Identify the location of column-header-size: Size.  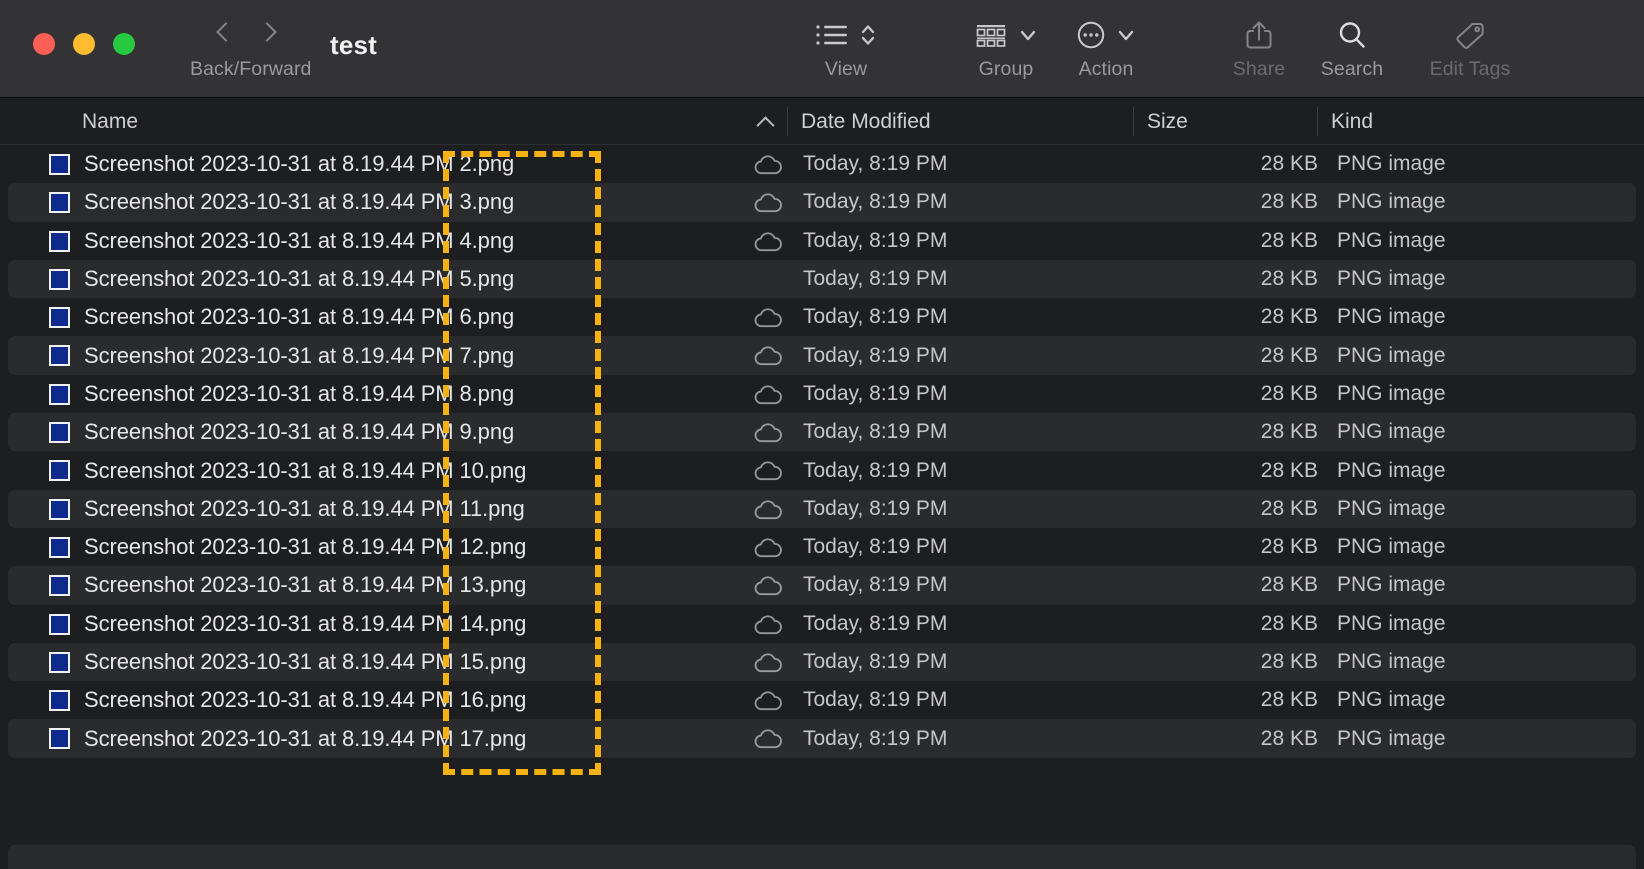
(1167, 121).